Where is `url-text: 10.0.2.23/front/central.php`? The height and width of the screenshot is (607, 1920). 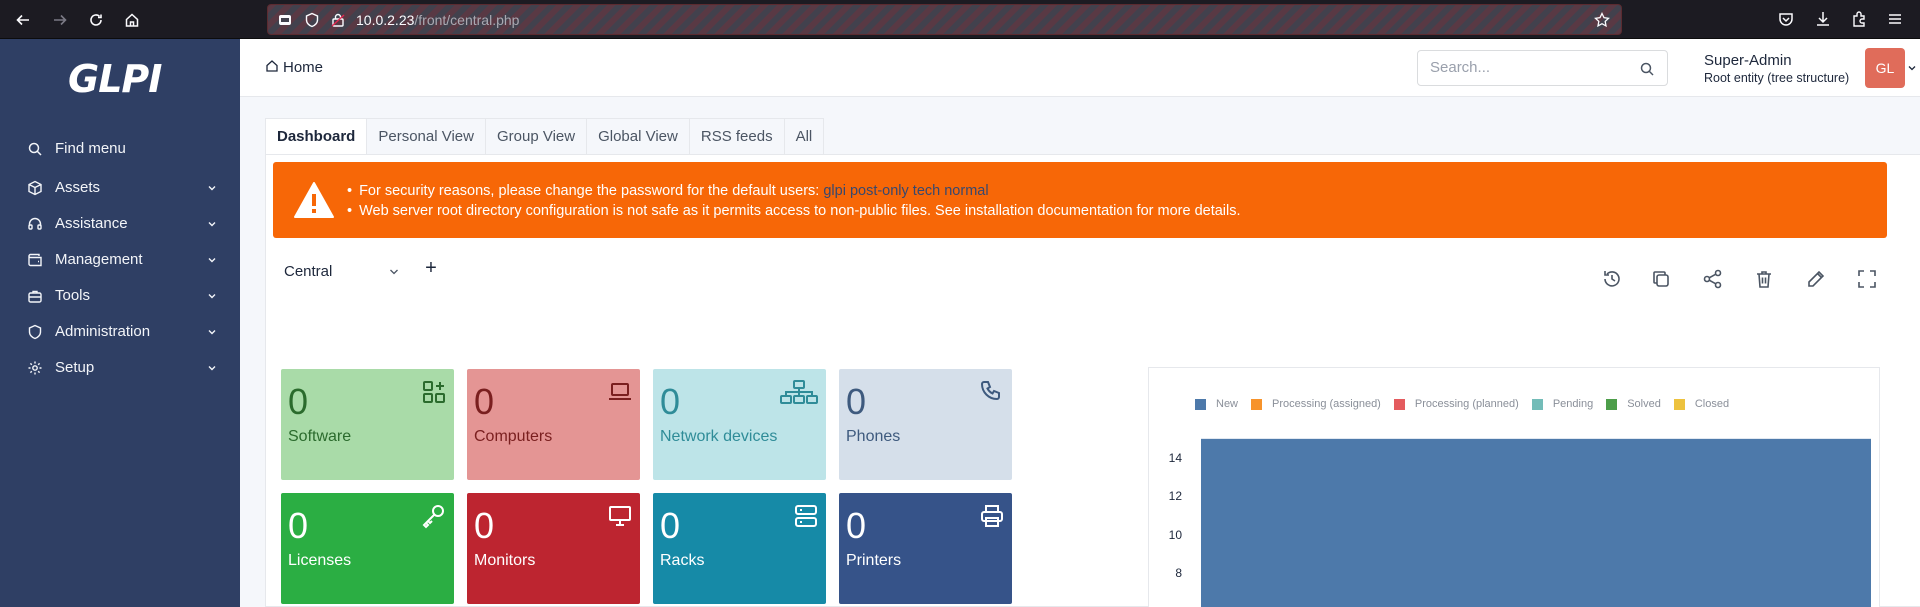 url-text: 10.0.2.23/front/central.php is located at coordinates (438, 20).